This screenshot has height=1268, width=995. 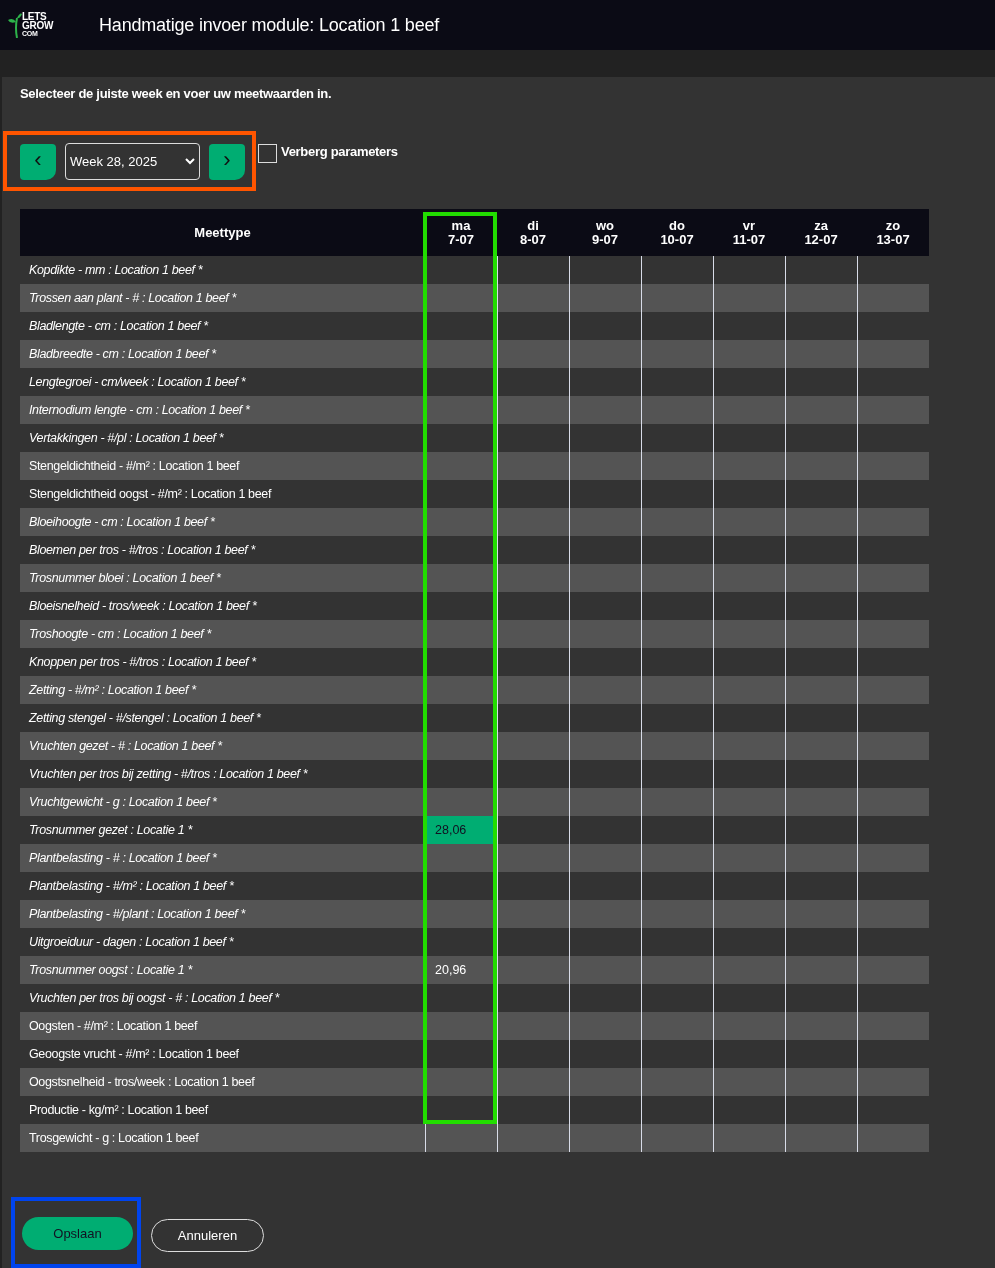 What do you see at coordinates (139, 410) in the screenshot?
I see `measurement-label: Internodium lengte - cm : Location 1 beef *` at bounding box center [139, 410].